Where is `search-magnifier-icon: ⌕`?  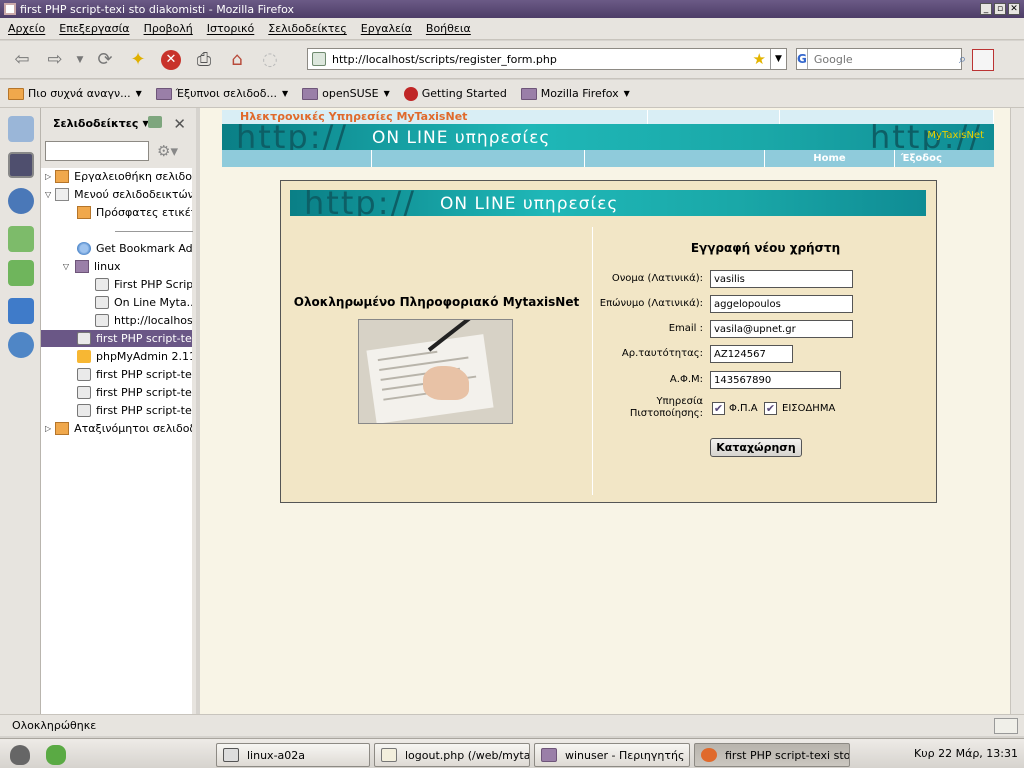
search-magnifier-icon: ⌕ is located at coordinates (962, 59).